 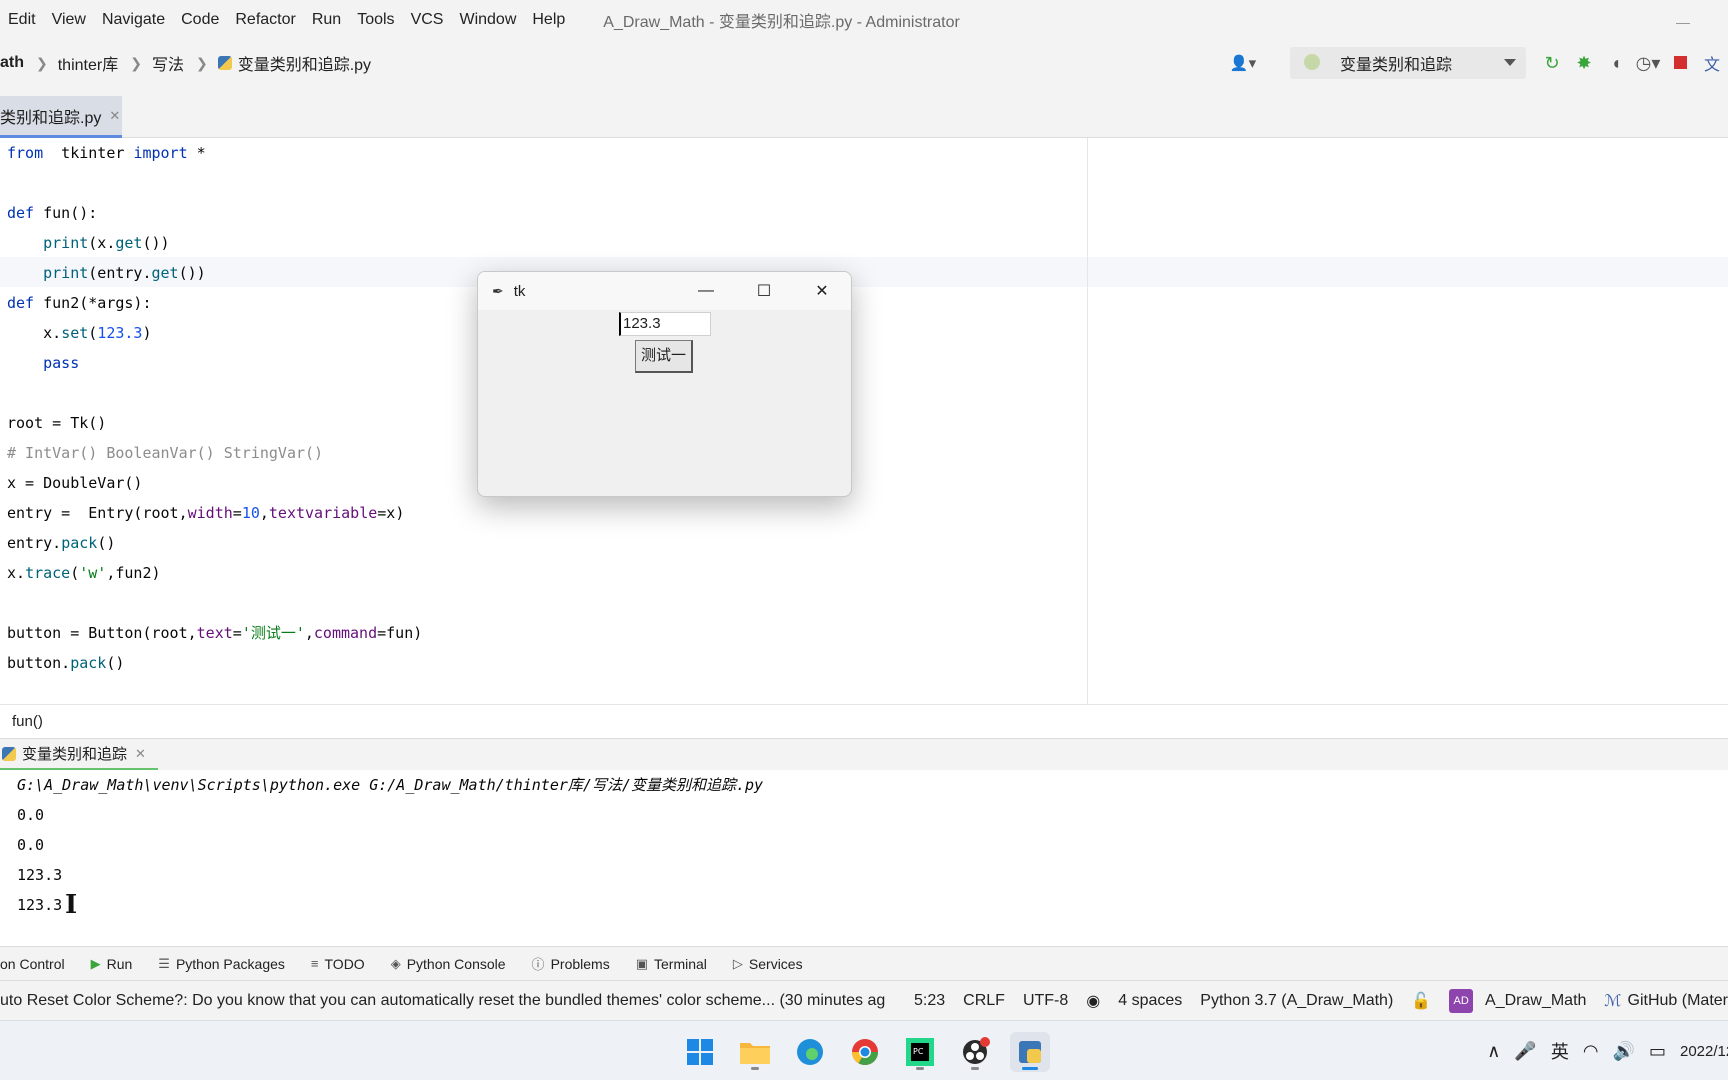 I want to click on microphone-icon: 🎤, so click(x=1525, y=1051).